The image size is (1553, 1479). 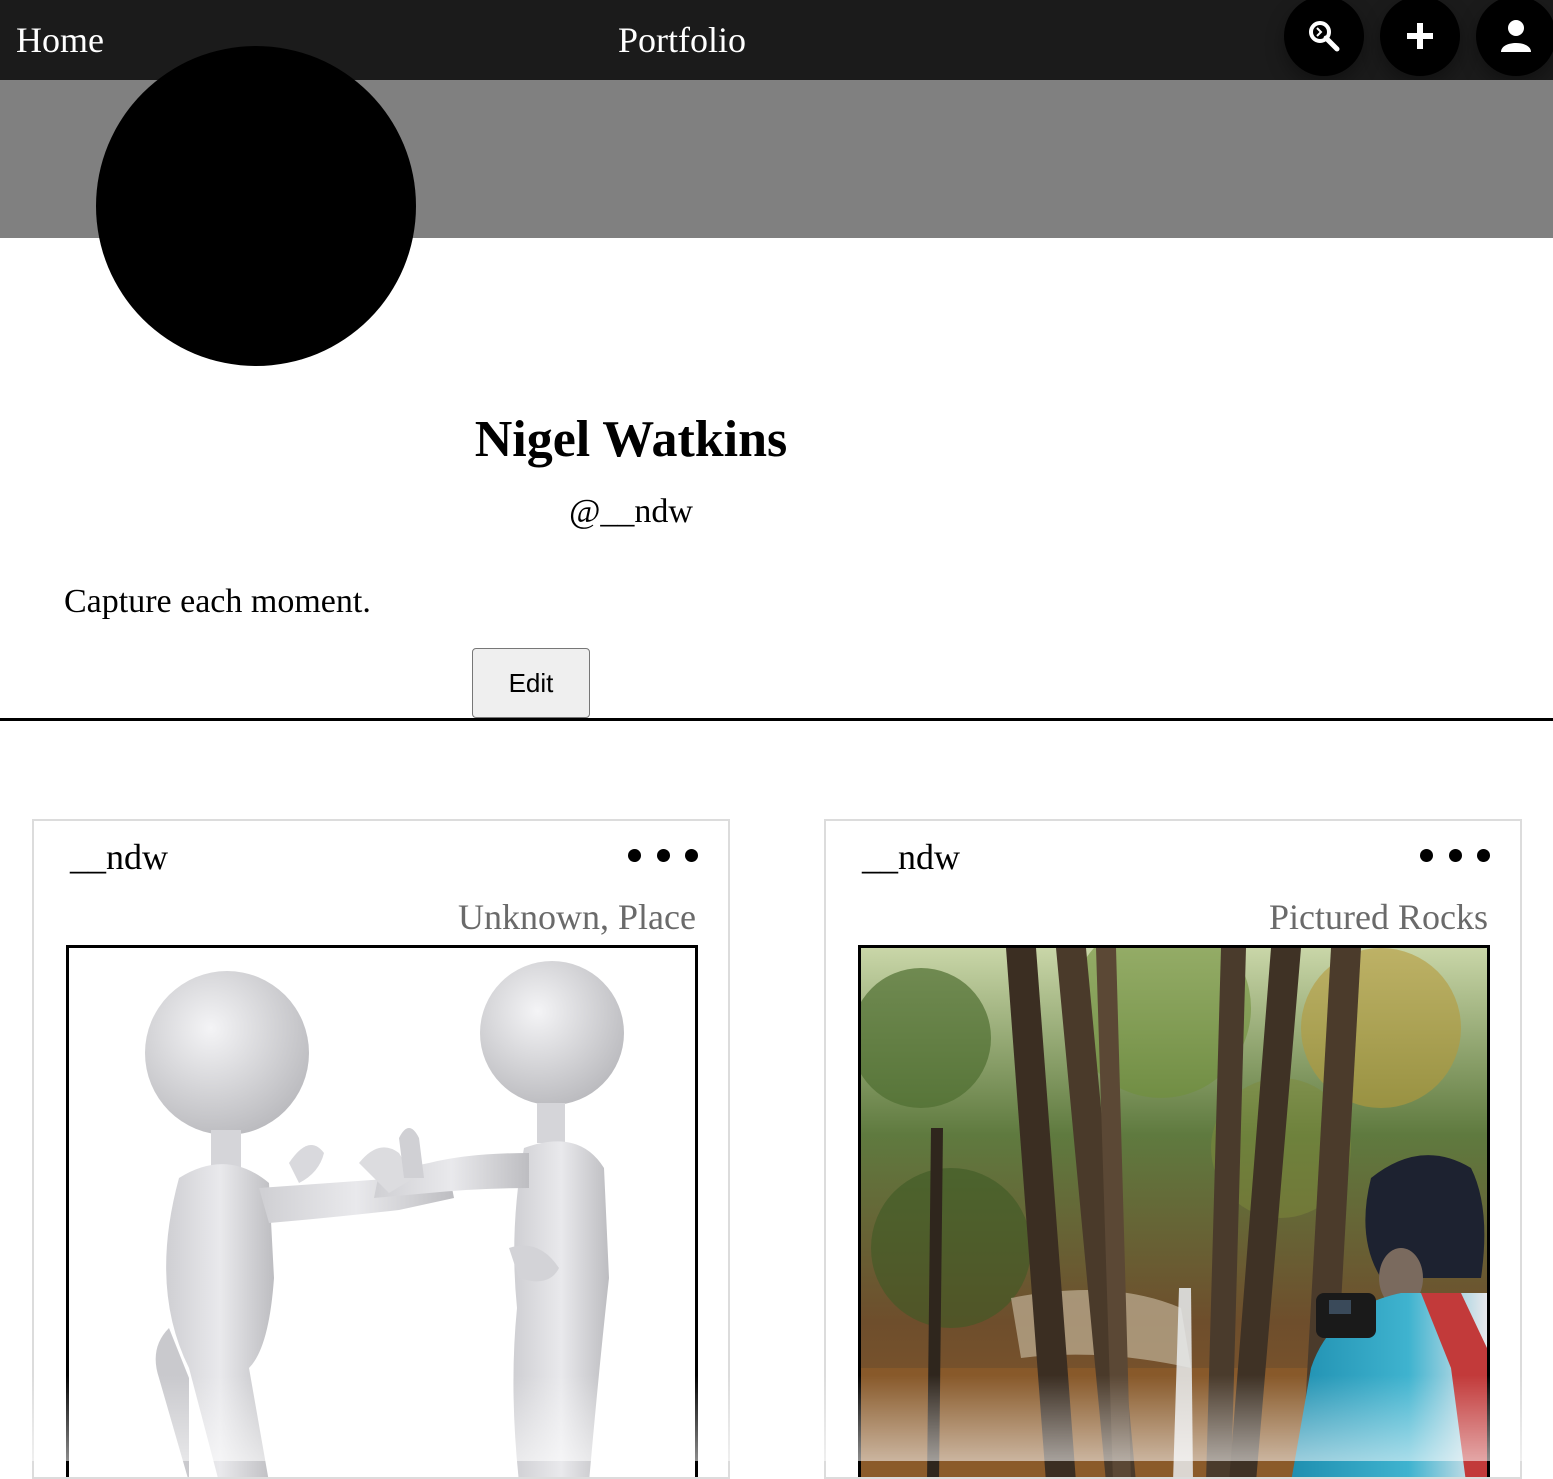 What do you see at coordinates (776, 719) in the screenshot?
I see `section-divider` at bounding box center [776, 719].